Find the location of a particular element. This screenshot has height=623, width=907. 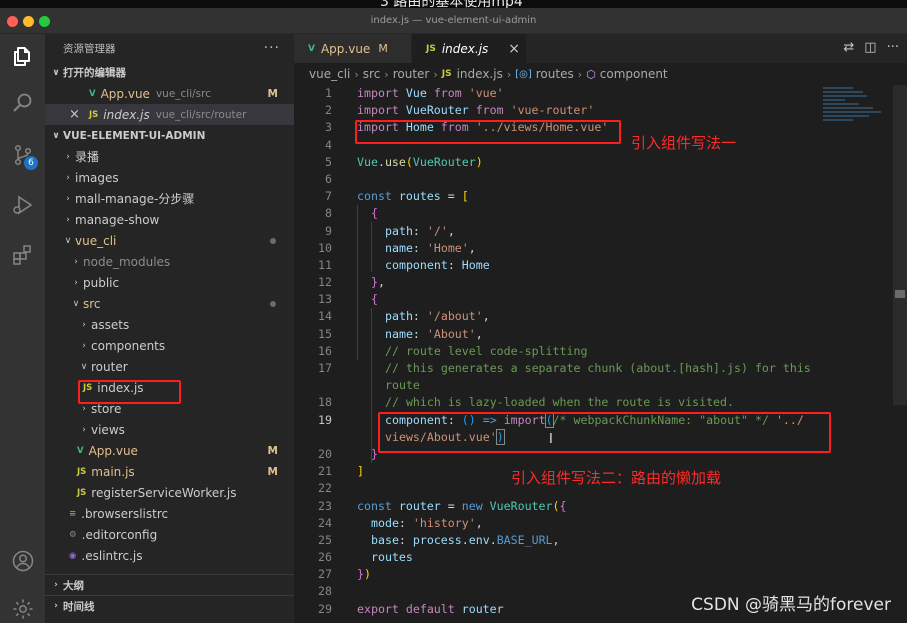

line-number: 27 is located at coordinates (325, 574).